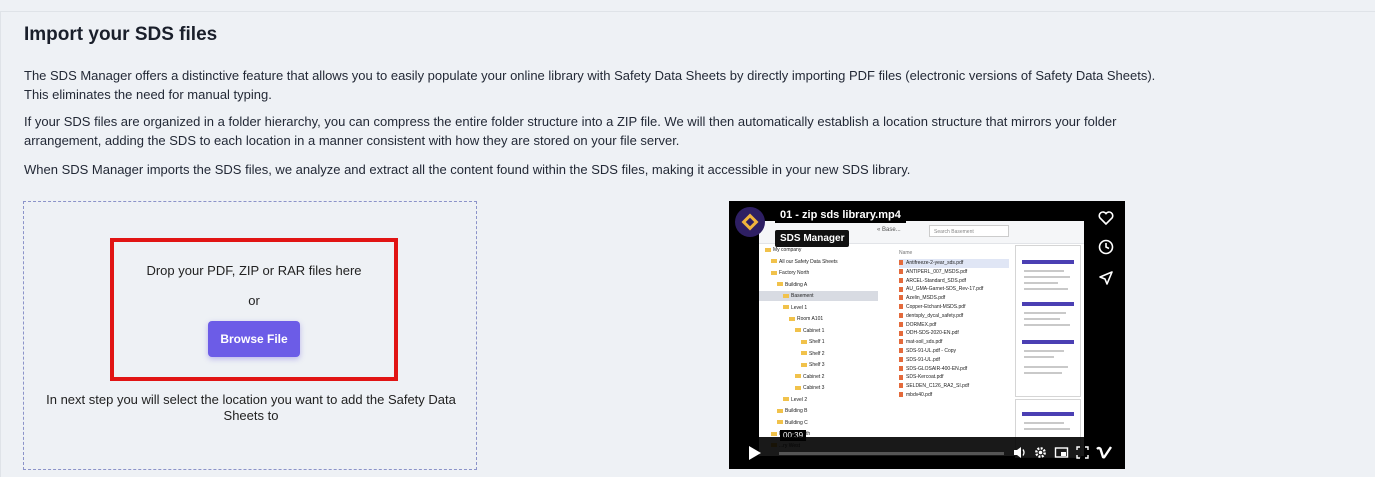 The height and width of the screenshot is (477, 1375). What do you see at coordinates (254, 300) in the screenshot?
I see `drop-or-label: or` at bounding box center [254, 300].